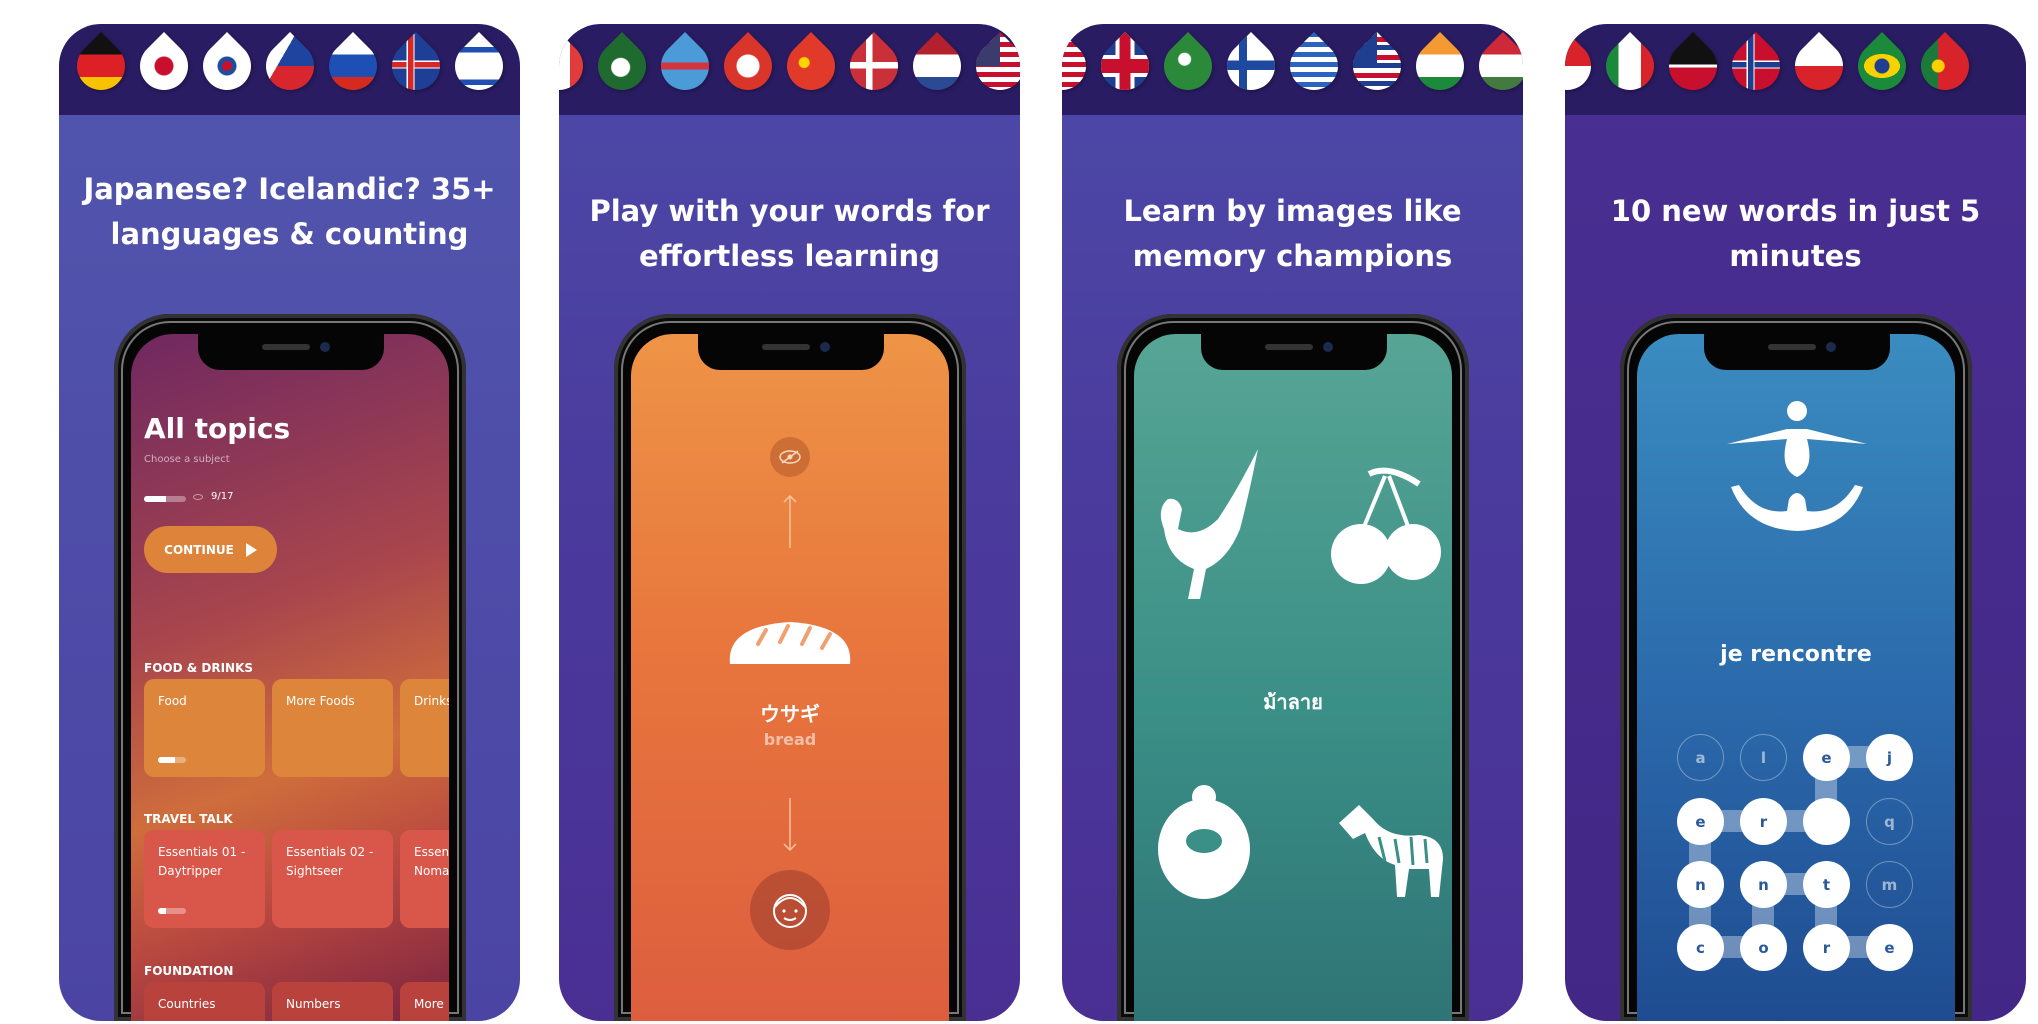 This screenshot has width=2038, height=1024. Describe the element at coordinates (937, 66) in the screenshot. I see `netherlands-flag-icon` at that location.